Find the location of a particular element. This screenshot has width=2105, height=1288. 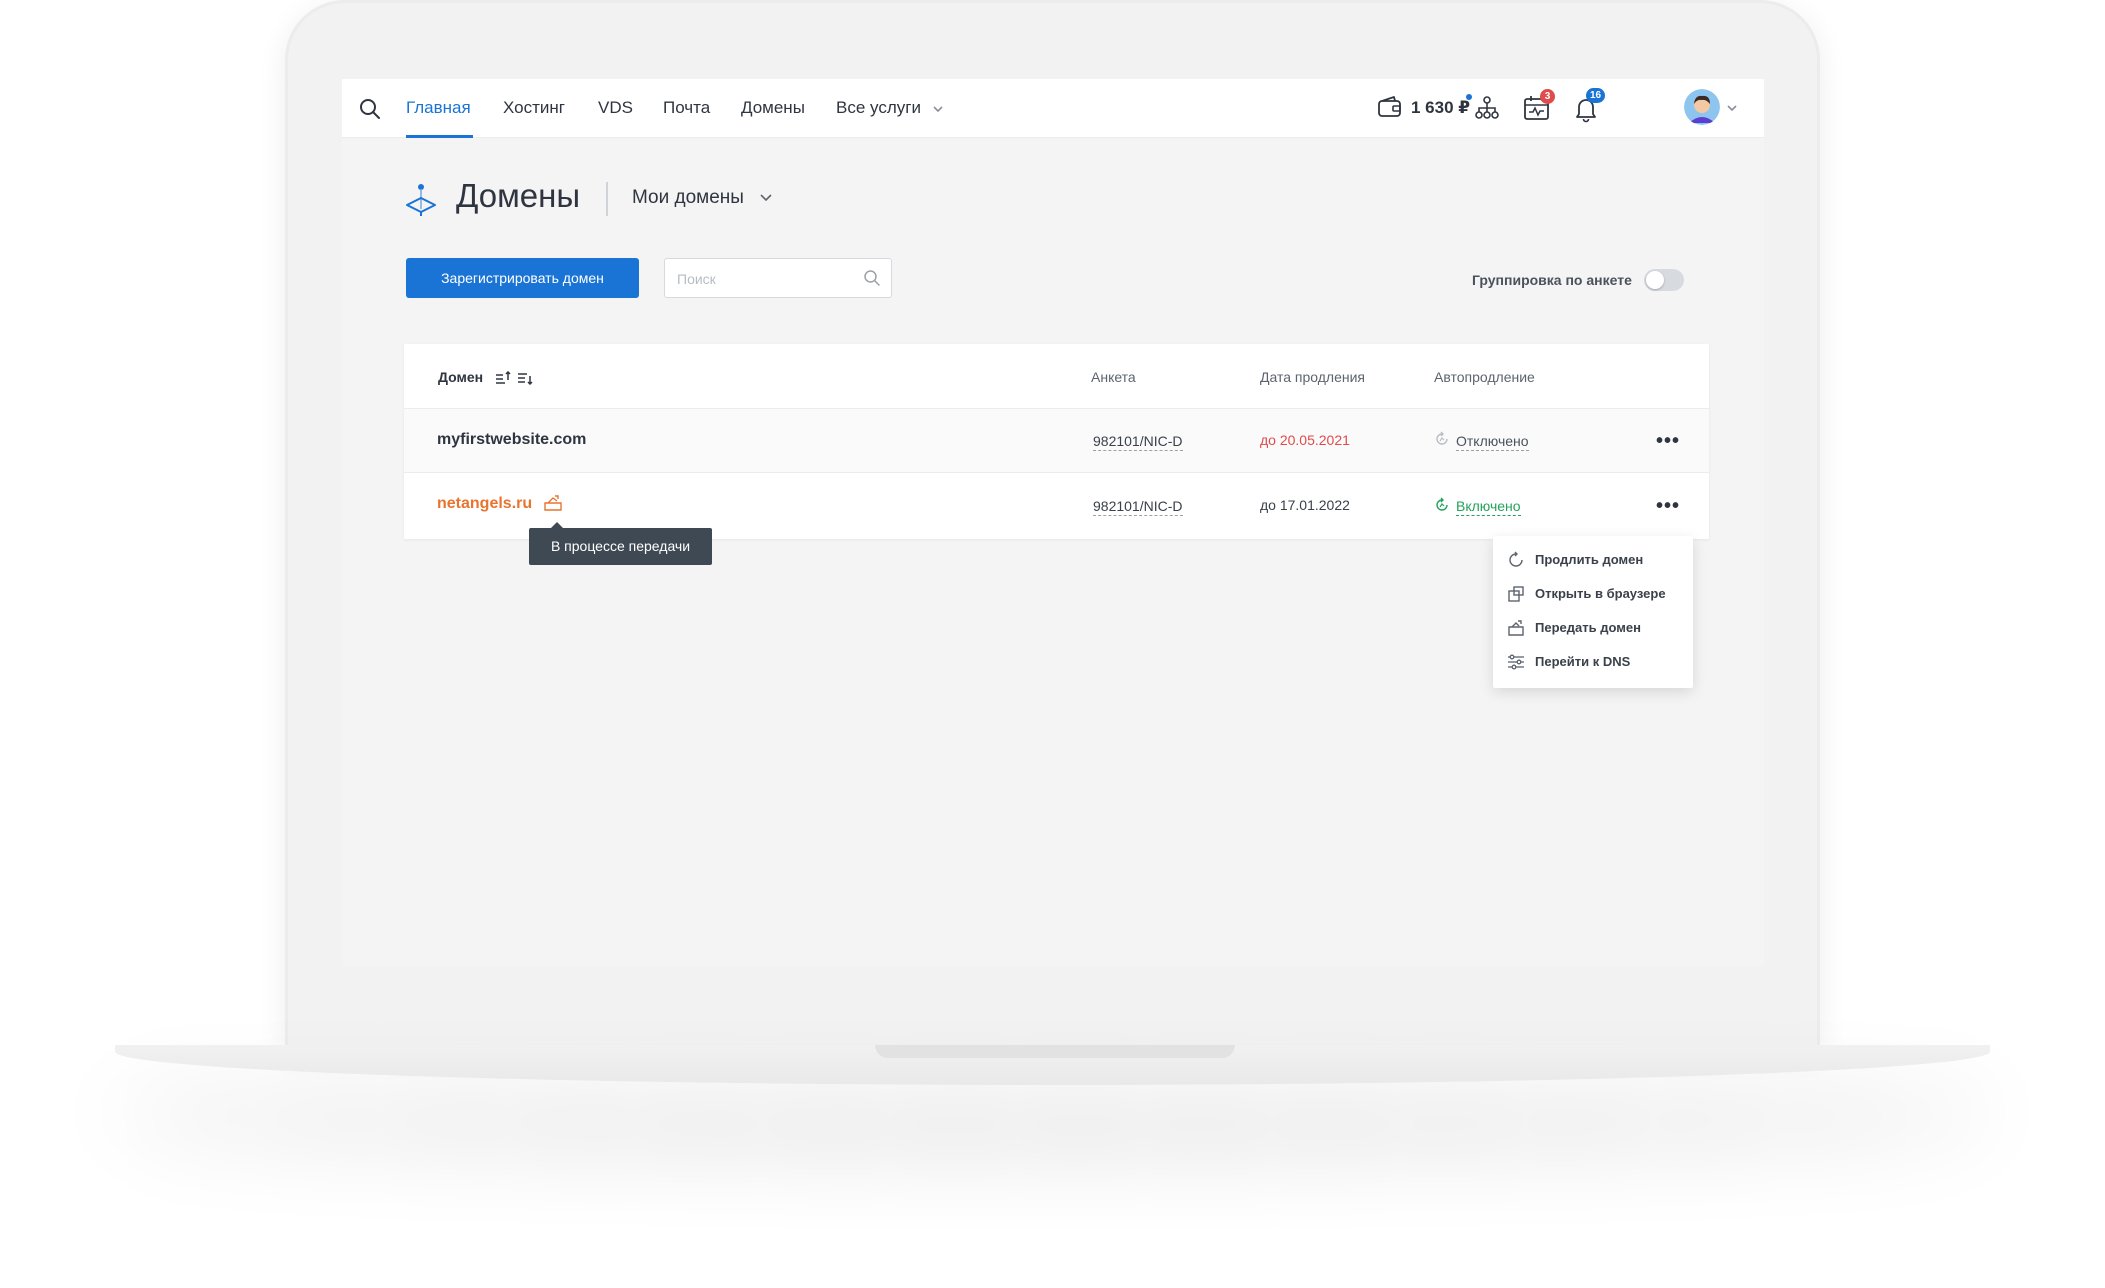

profile-chevron-down-icon is located at coordinates (1732, 108).